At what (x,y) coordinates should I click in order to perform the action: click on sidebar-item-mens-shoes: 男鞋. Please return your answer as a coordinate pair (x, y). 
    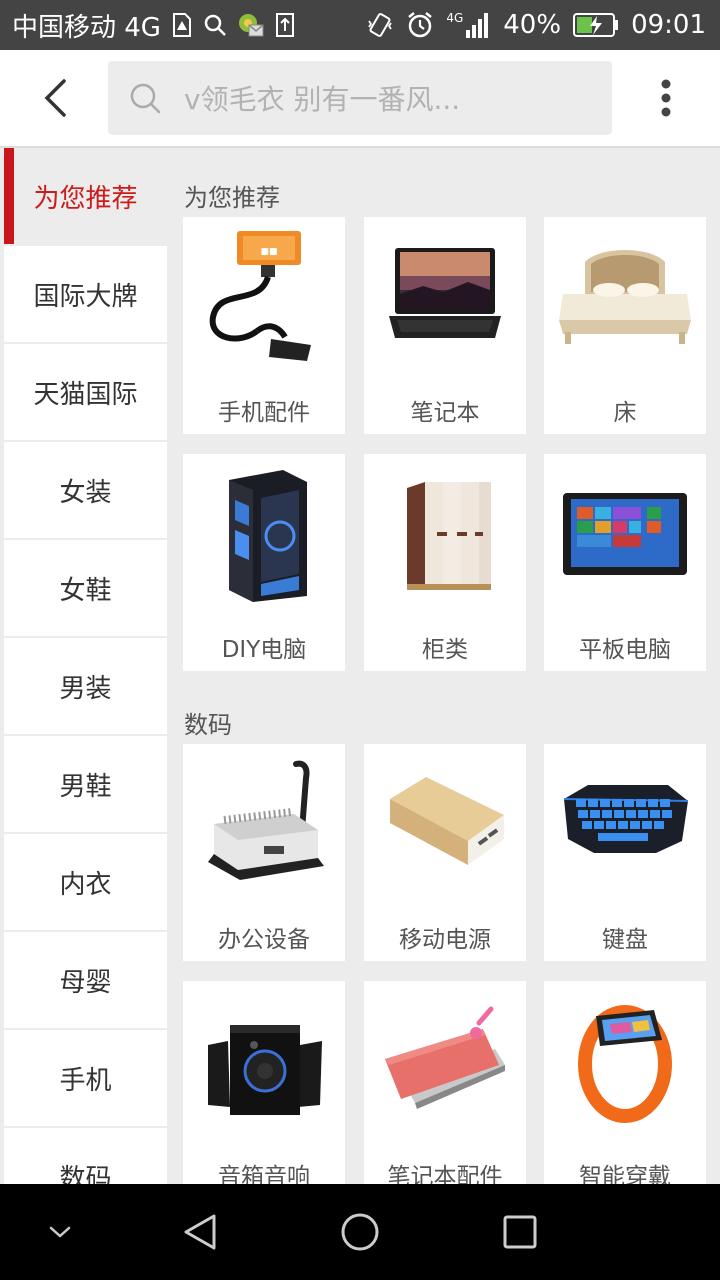
    Looking at the image, I should click on (85, 784).